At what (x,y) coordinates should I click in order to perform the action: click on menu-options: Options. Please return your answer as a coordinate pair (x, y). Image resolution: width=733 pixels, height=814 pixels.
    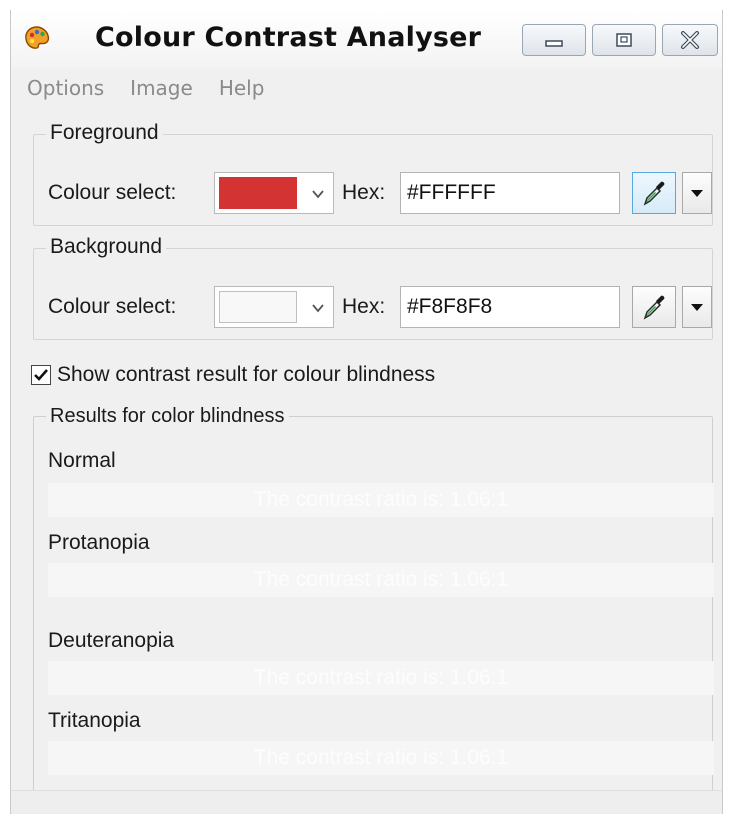
    Looking at the image, I should click on (65, 88).